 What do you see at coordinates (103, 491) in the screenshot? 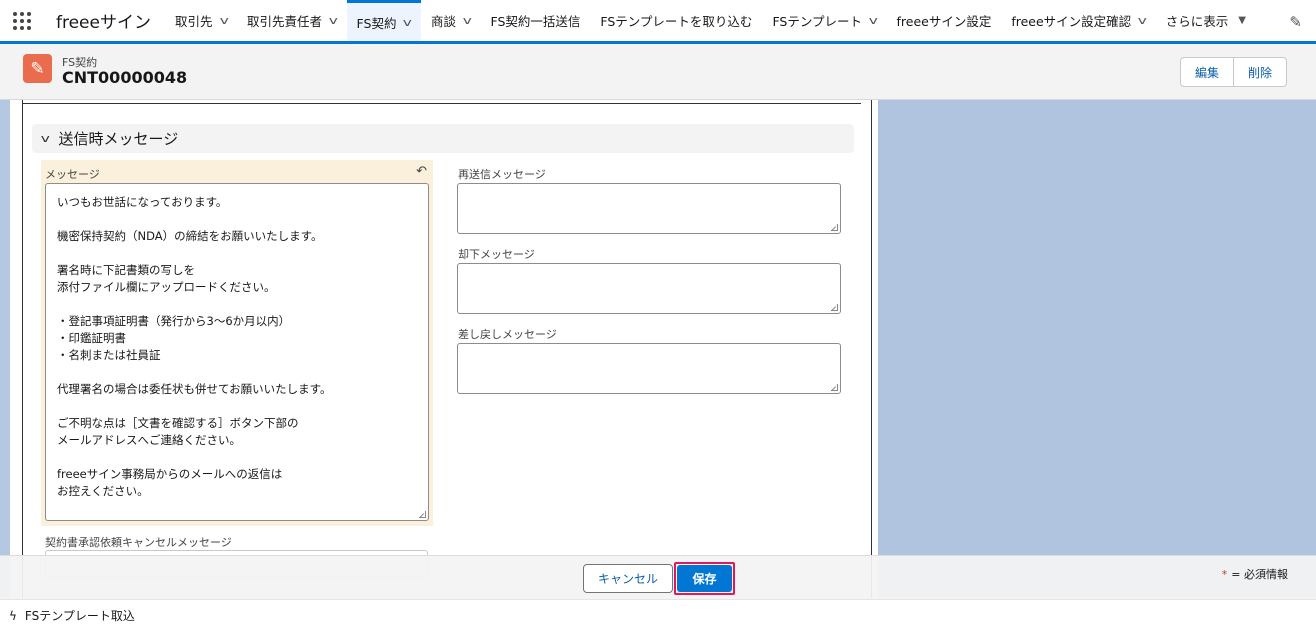
I see `message-line: お控えください。` at bounding box center [103, 491].